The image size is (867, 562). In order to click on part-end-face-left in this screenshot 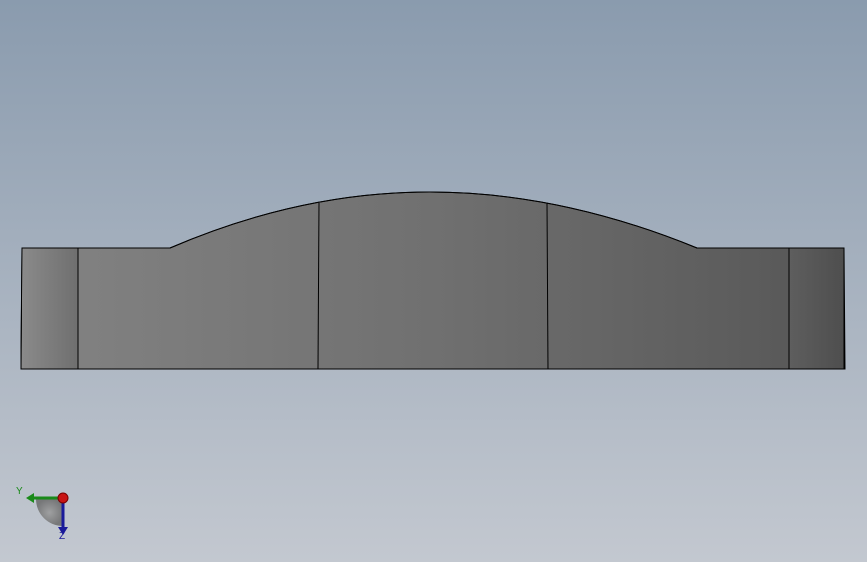, I will do `click(50, 308)`.